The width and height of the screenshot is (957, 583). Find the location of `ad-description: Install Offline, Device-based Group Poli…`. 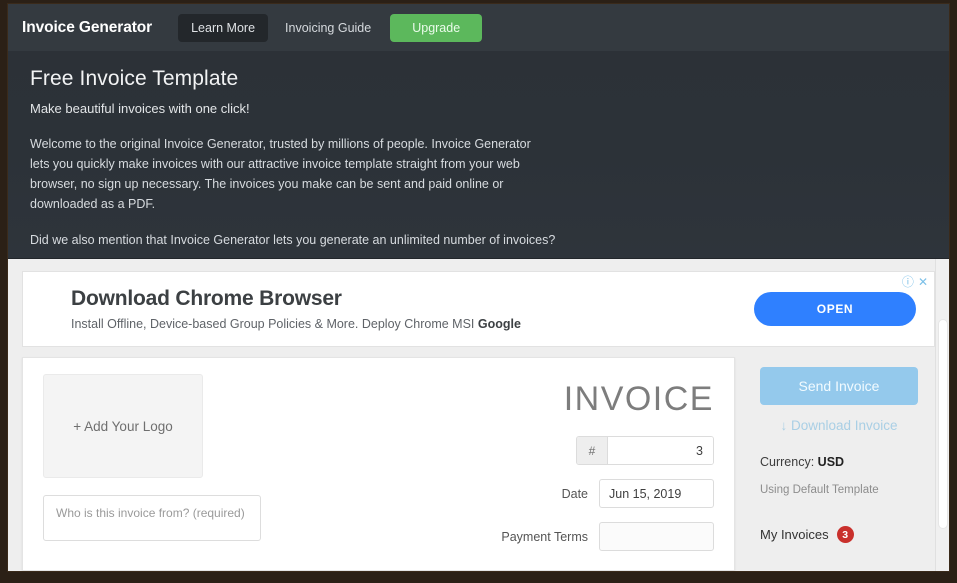

ad-description: Install Offline, Device-based Group Poli… is located at coordinates (273, 324).